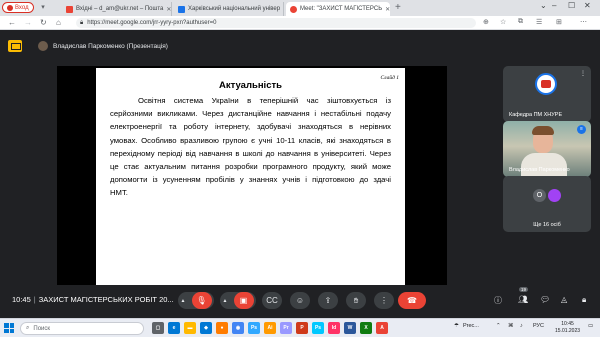 The height and width of the screenshot is (337, 600). I want to click on windows-start-icon, so click(9, 328).